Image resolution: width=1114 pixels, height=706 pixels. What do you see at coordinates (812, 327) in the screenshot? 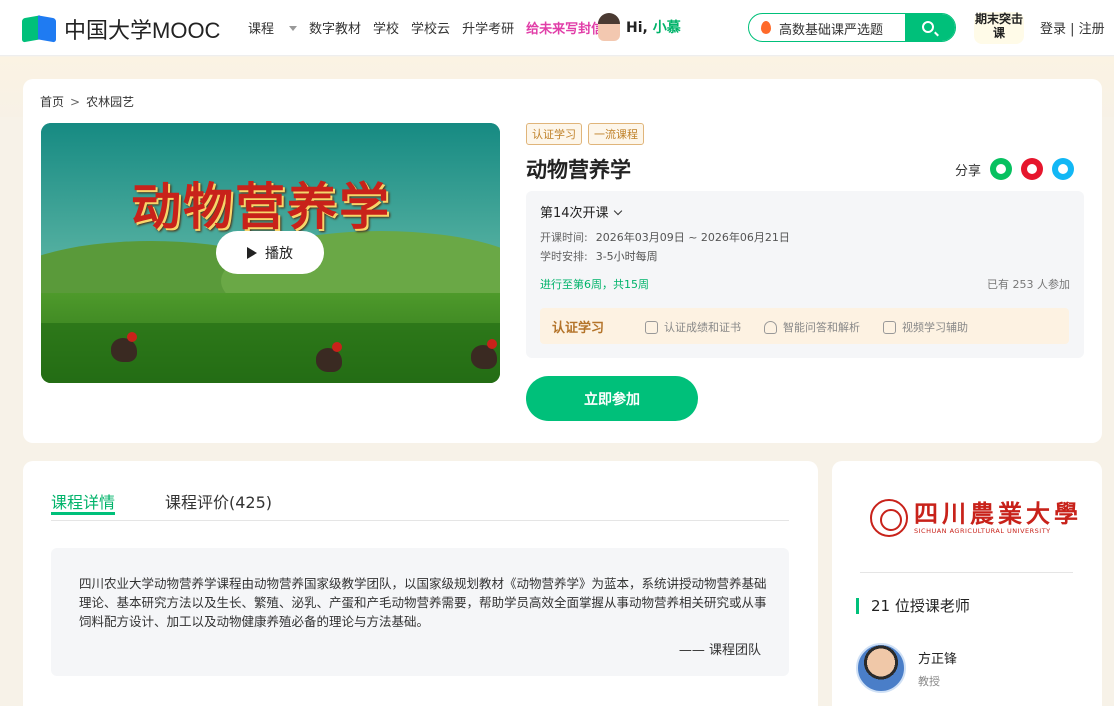
I see `cert-feature-qa: 智能问答和解析` at bounding box center [812, 327].